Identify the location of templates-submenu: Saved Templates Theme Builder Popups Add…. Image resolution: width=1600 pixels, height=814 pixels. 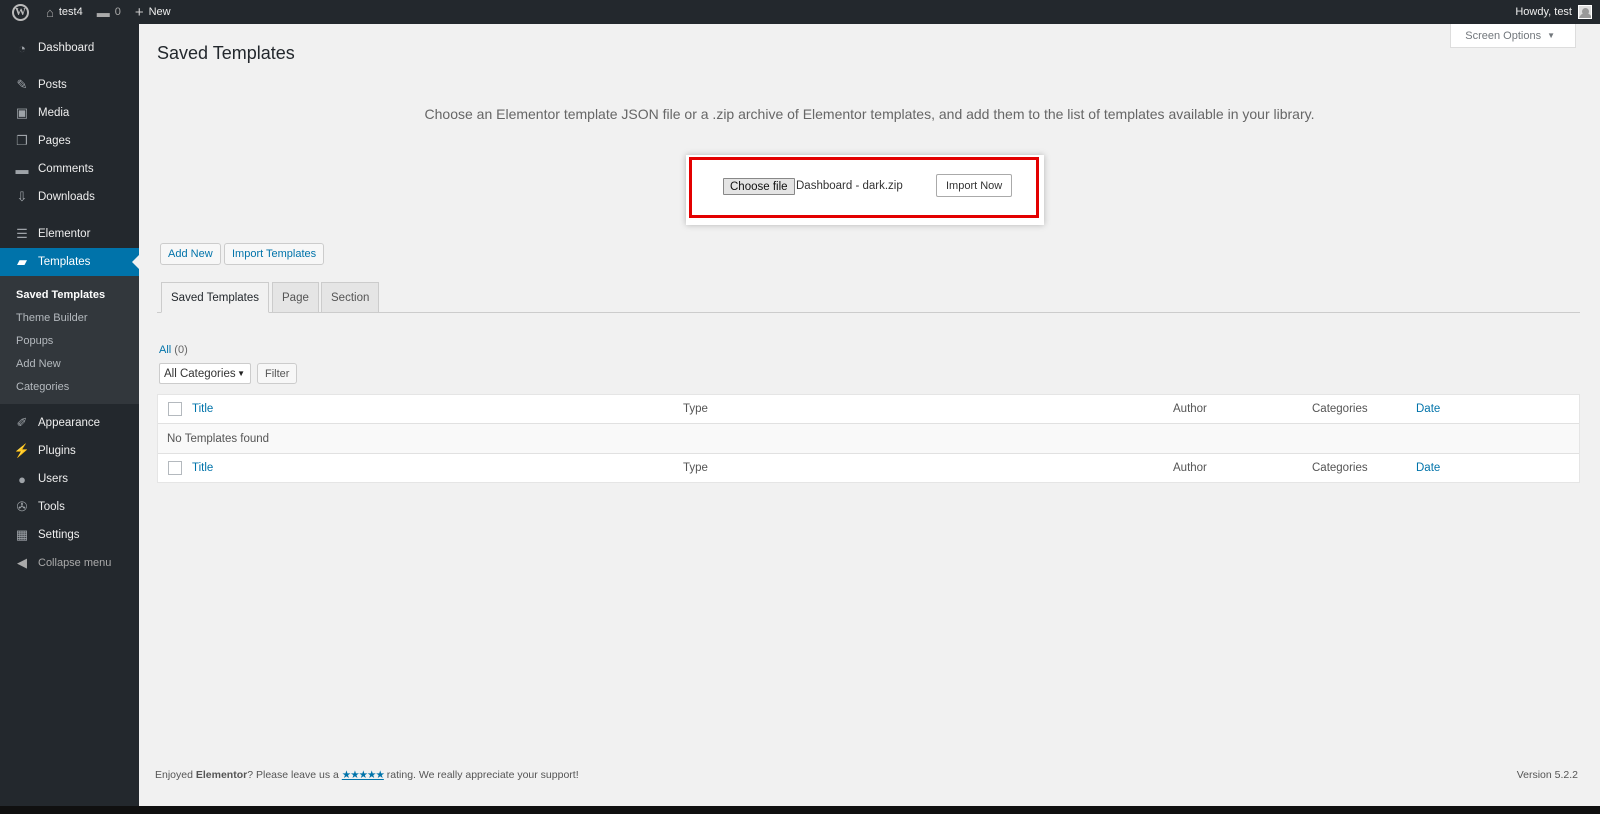
(69, 340).